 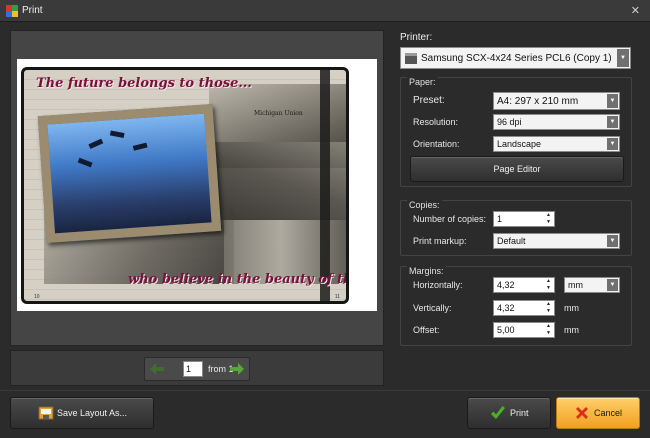 What do you see at coordinates (571, 308) in the screenshot?
I see `vertical-unit-label: mm` at bounding box center [571, 308].